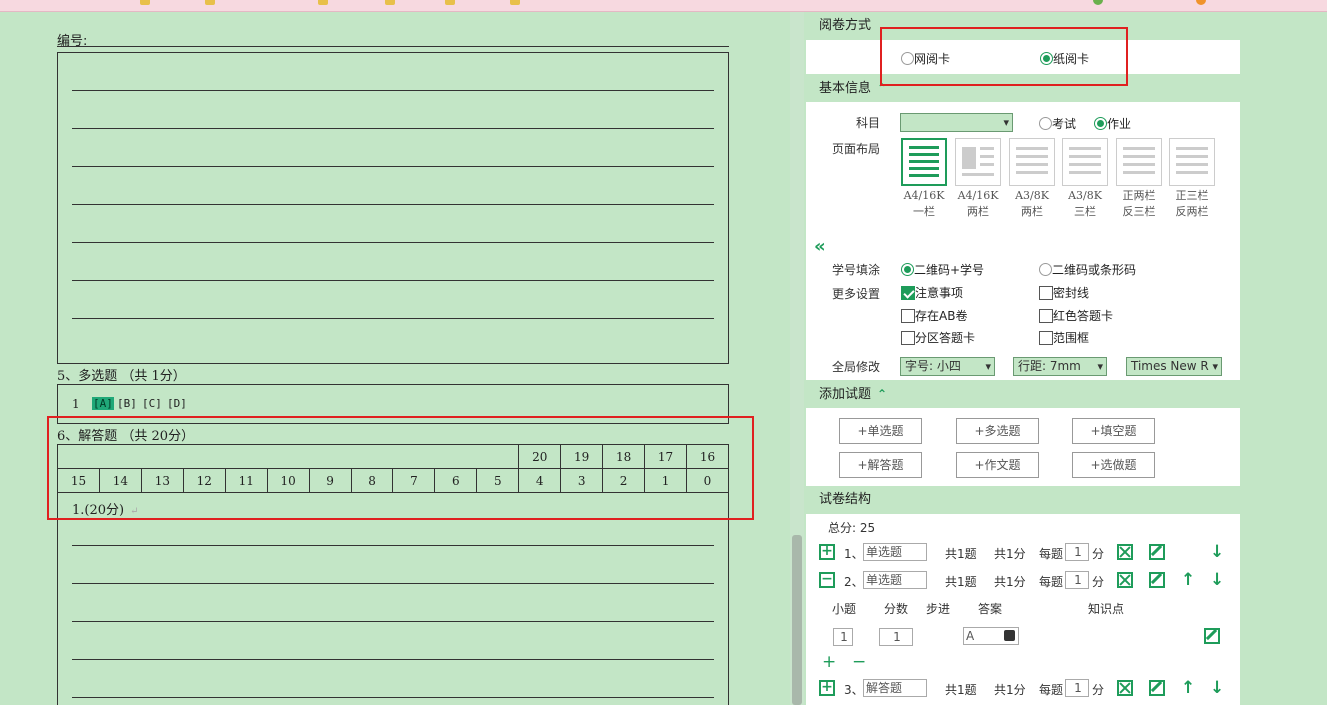 This screenshot has width=1327, height=705. I want to click on ab-paper-checkbox-option: 存在AB卷, so click(934, 315).